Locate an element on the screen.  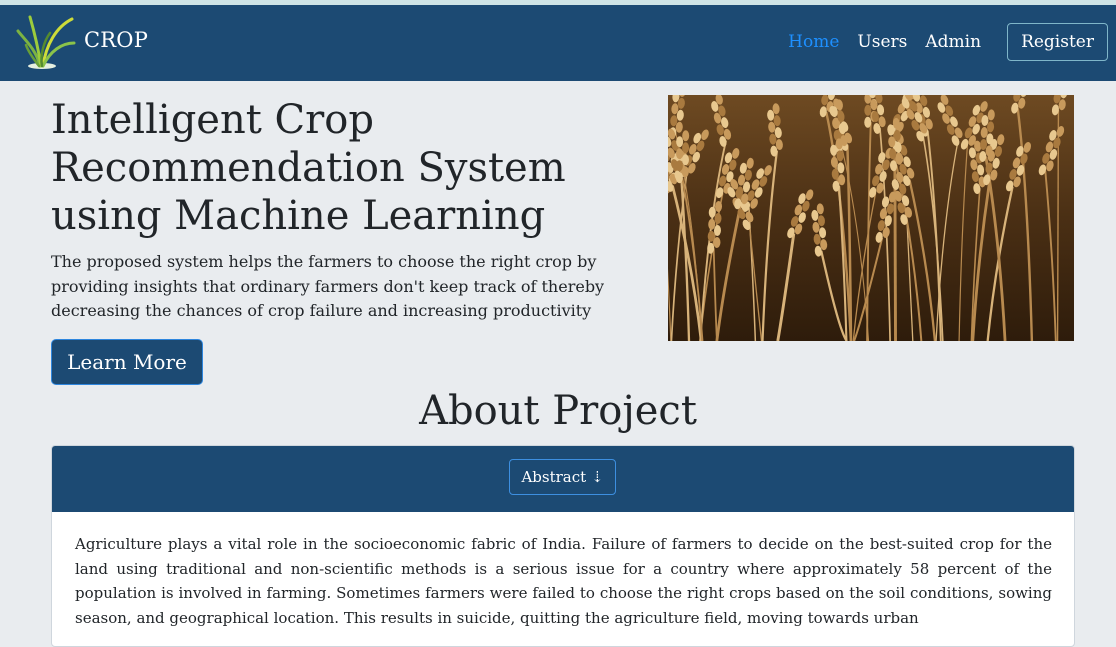
brand: CROP is located at coordinates (82, 40).